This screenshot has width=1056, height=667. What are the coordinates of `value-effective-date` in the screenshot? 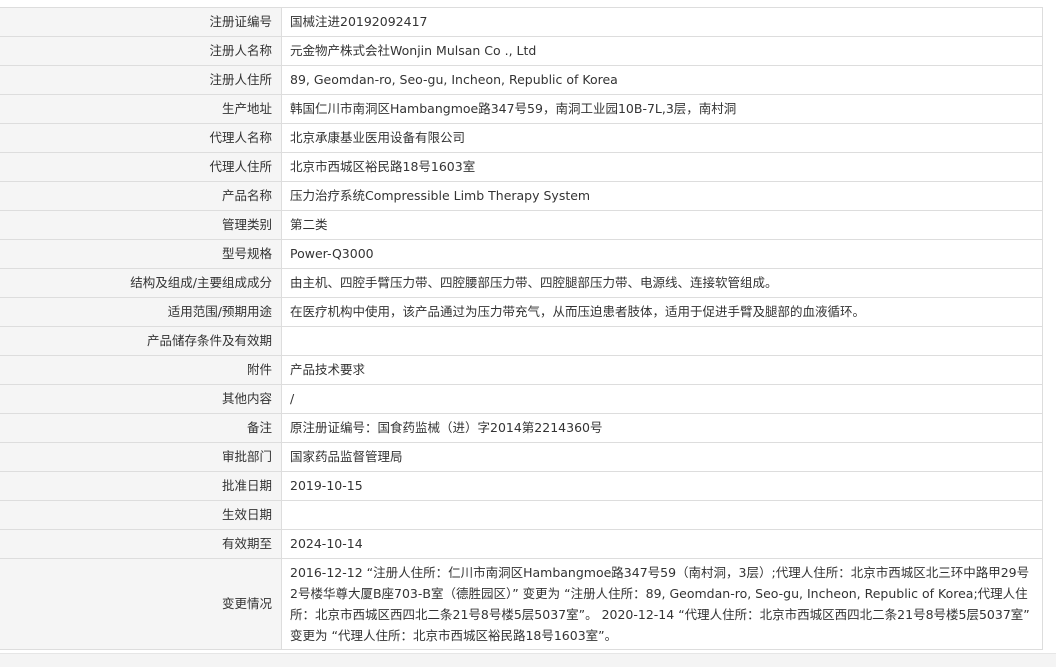 It's located at (662, 515).